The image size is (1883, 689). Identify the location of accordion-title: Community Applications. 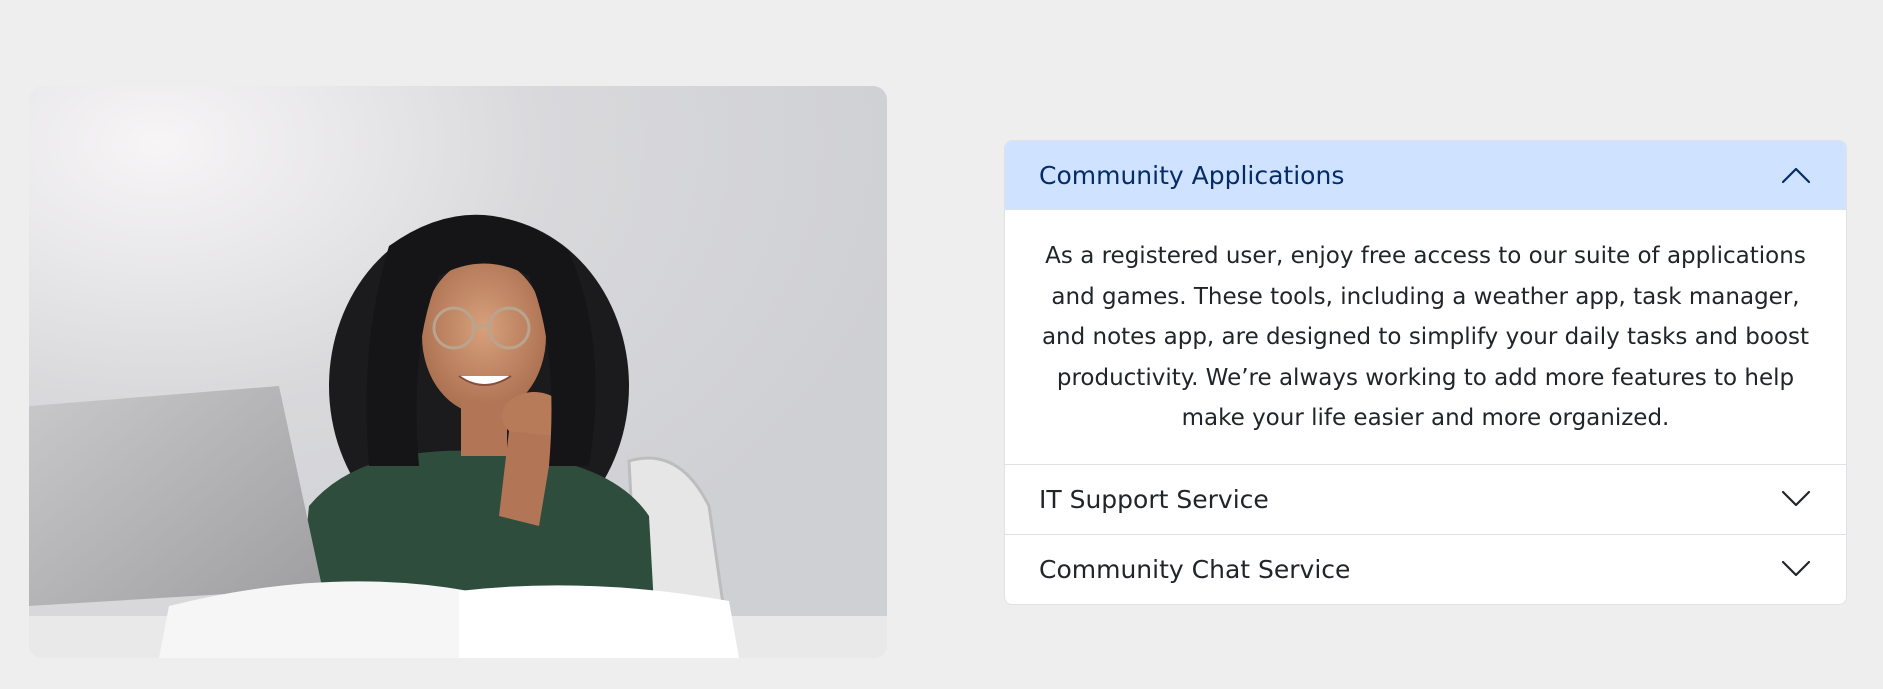
(1192, 175).